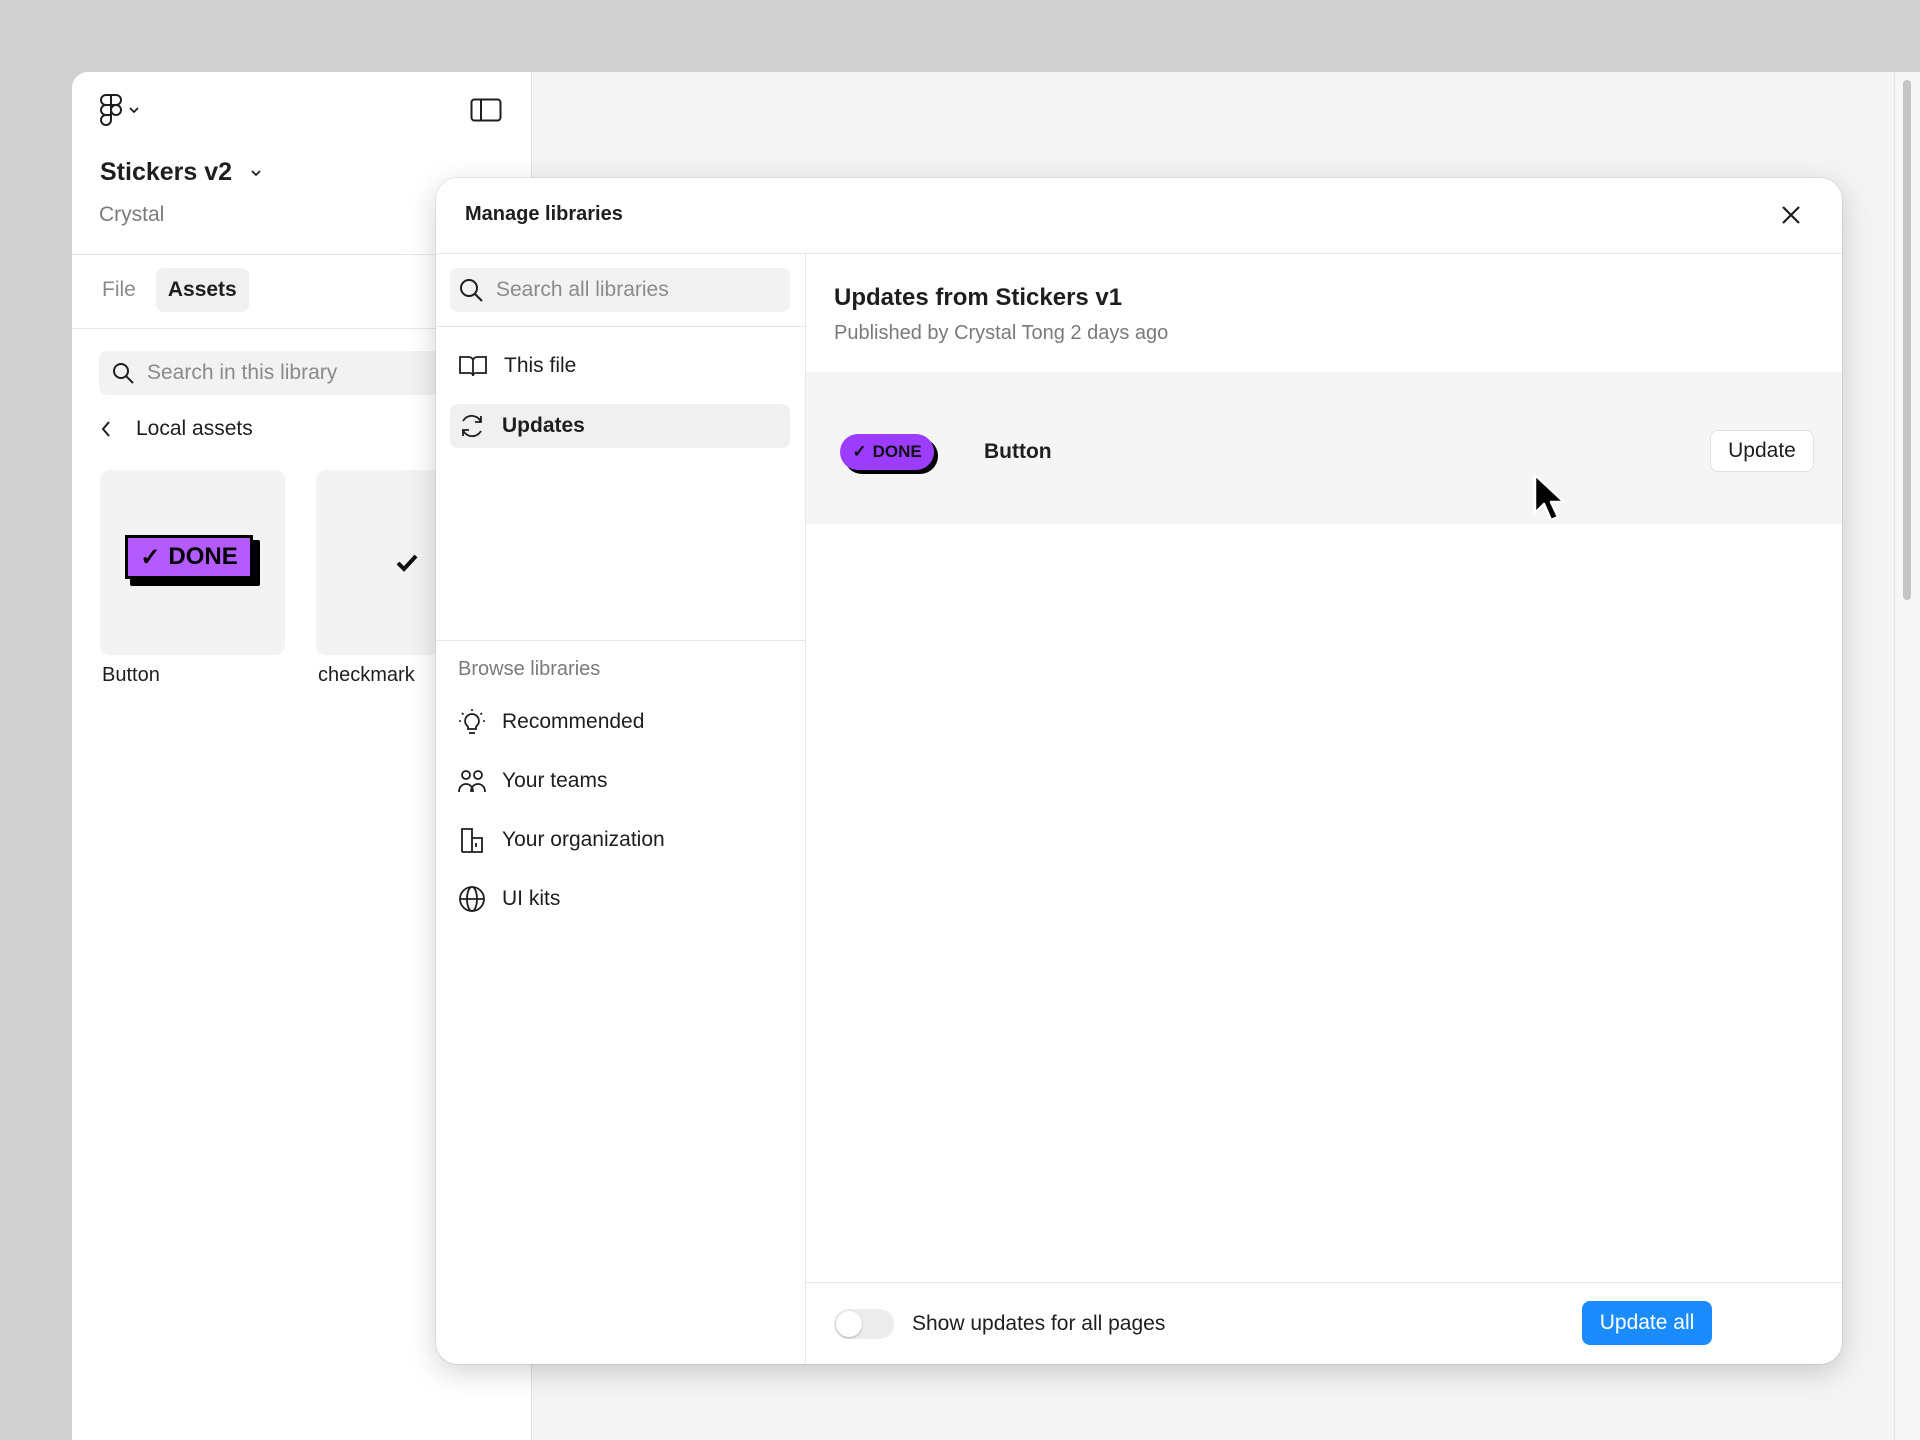  Describe the element at coordinates (620, 366) in the screenshot. I see `nav-item-this-file: This file` at that location.